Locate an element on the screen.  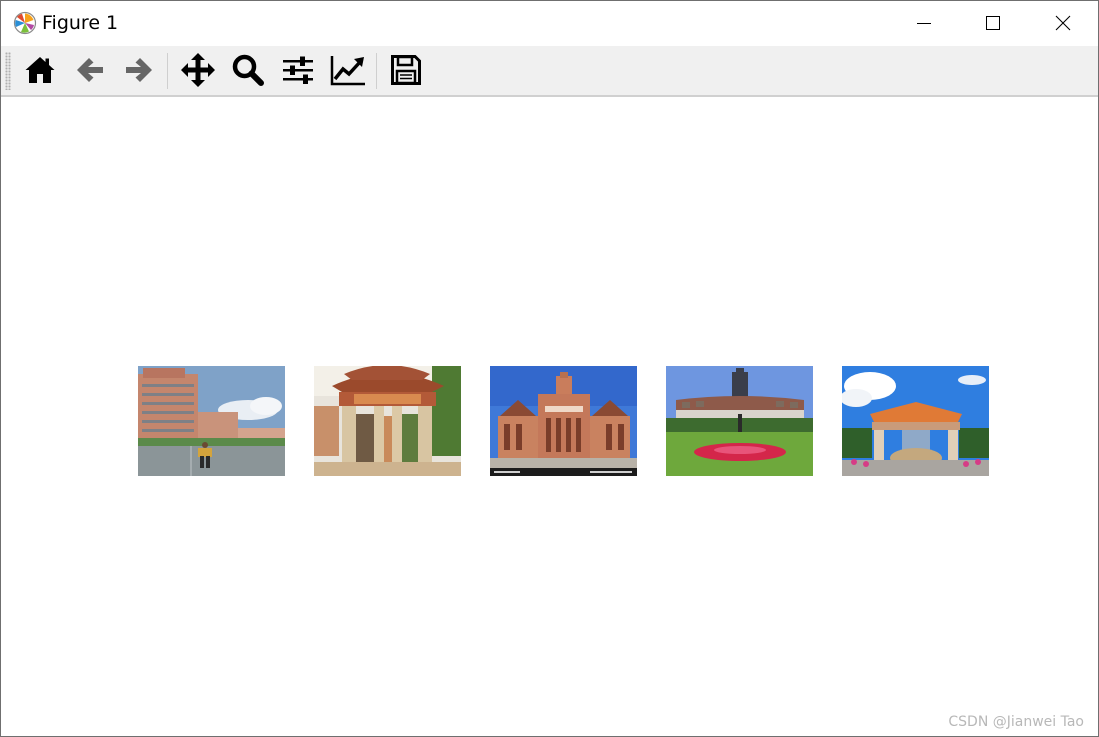
home-icon is located at coordinates (40, 72).